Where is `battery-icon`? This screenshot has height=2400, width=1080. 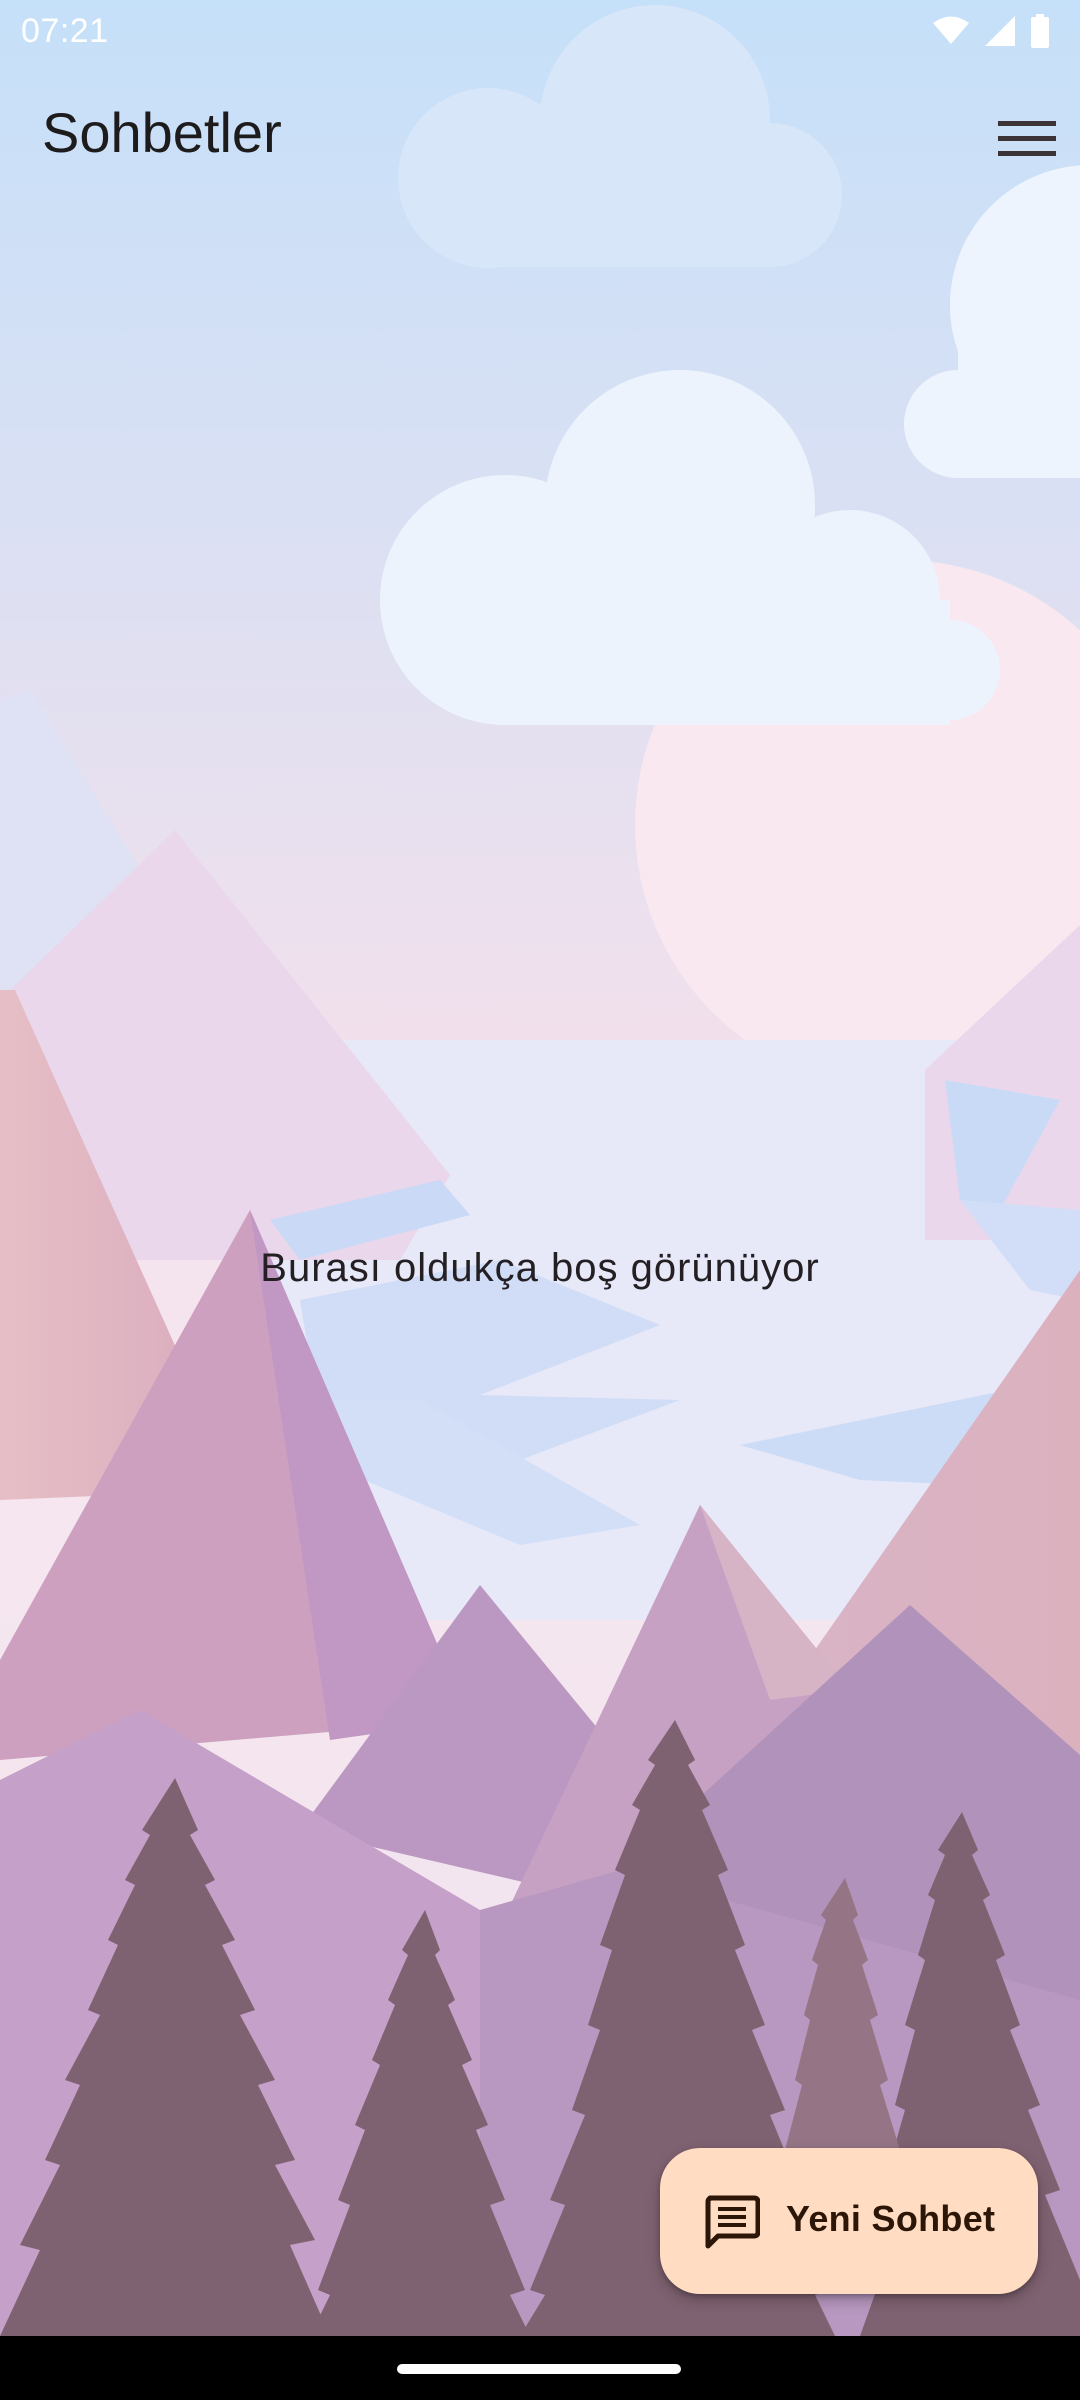
battery-icon is located at coordinates (1040, 33).